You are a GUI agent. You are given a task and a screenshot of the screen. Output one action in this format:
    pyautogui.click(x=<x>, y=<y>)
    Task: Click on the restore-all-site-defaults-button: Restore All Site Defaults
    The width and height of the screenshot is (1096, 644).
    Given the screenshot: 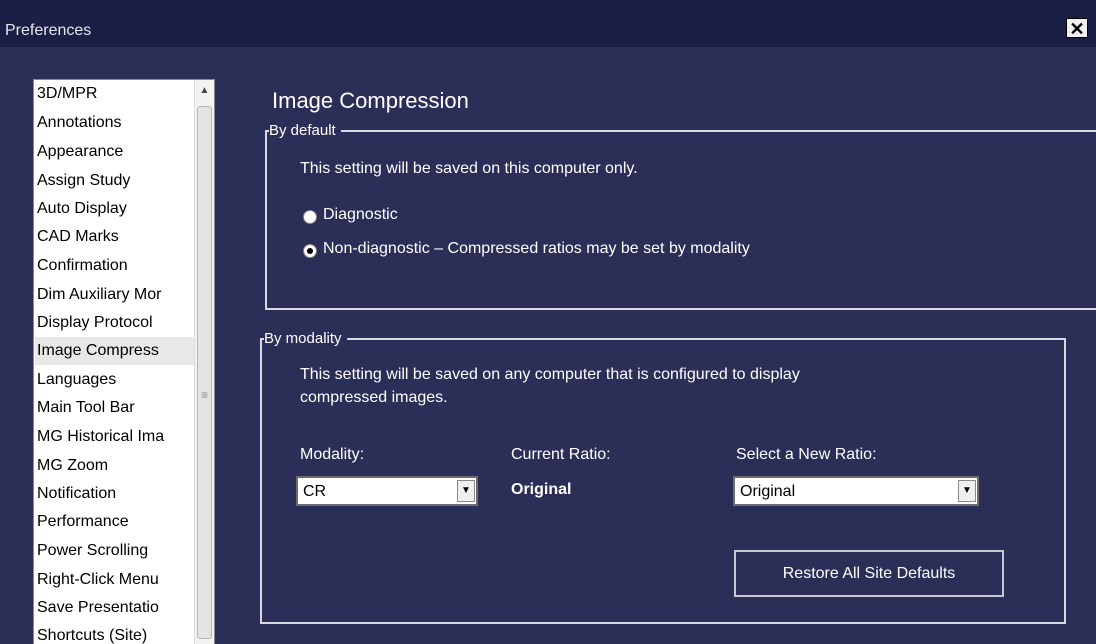 What is the action you would take?
    pyautogui.click(x=869, y=573)
    